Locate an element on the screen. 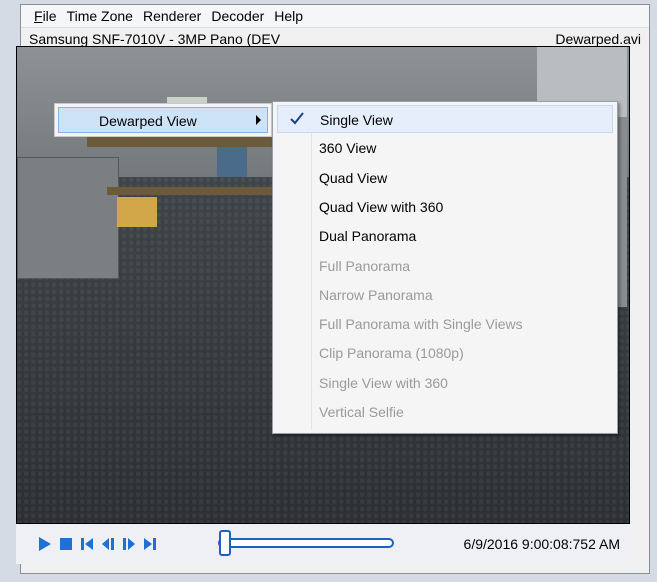 The width and height of the screenshot is (657, 582). stop-button is located at coordinates (66, 544).